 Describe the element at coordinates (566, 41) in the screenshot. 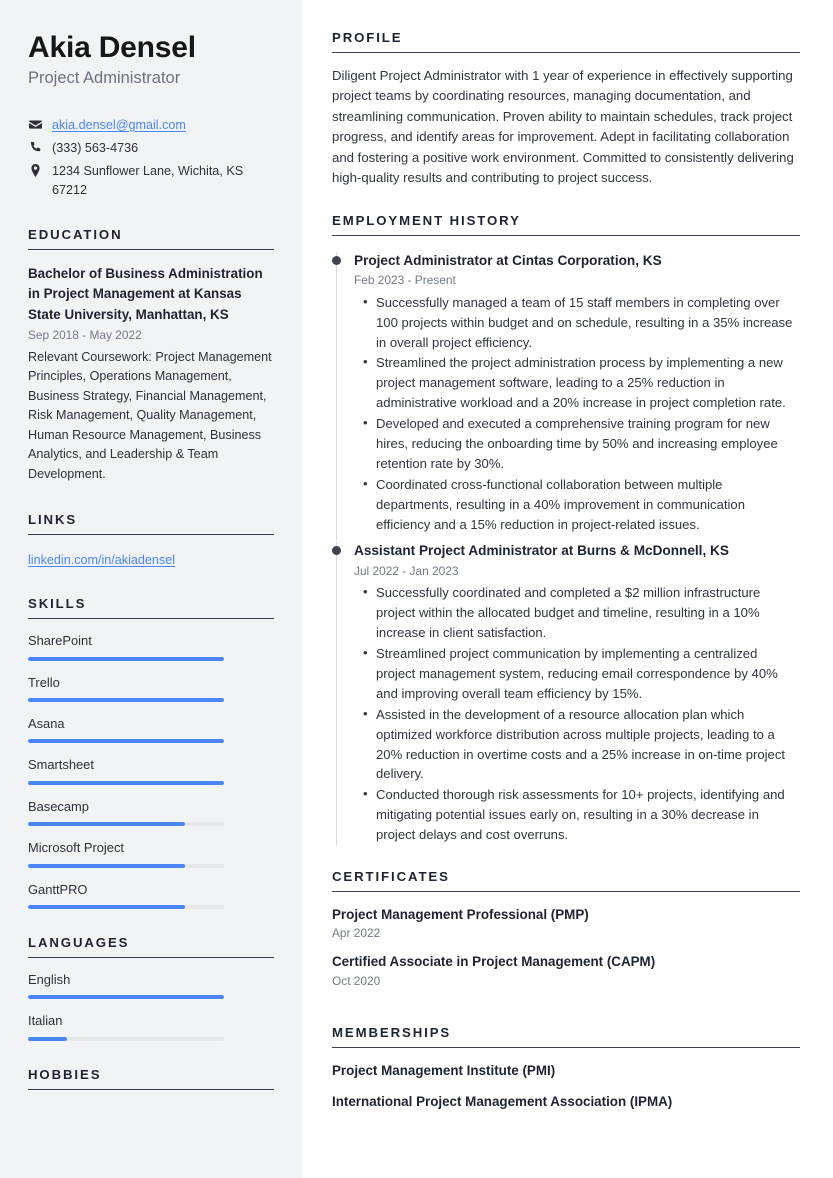

I see `profile-heading: PROFILE` at that location.